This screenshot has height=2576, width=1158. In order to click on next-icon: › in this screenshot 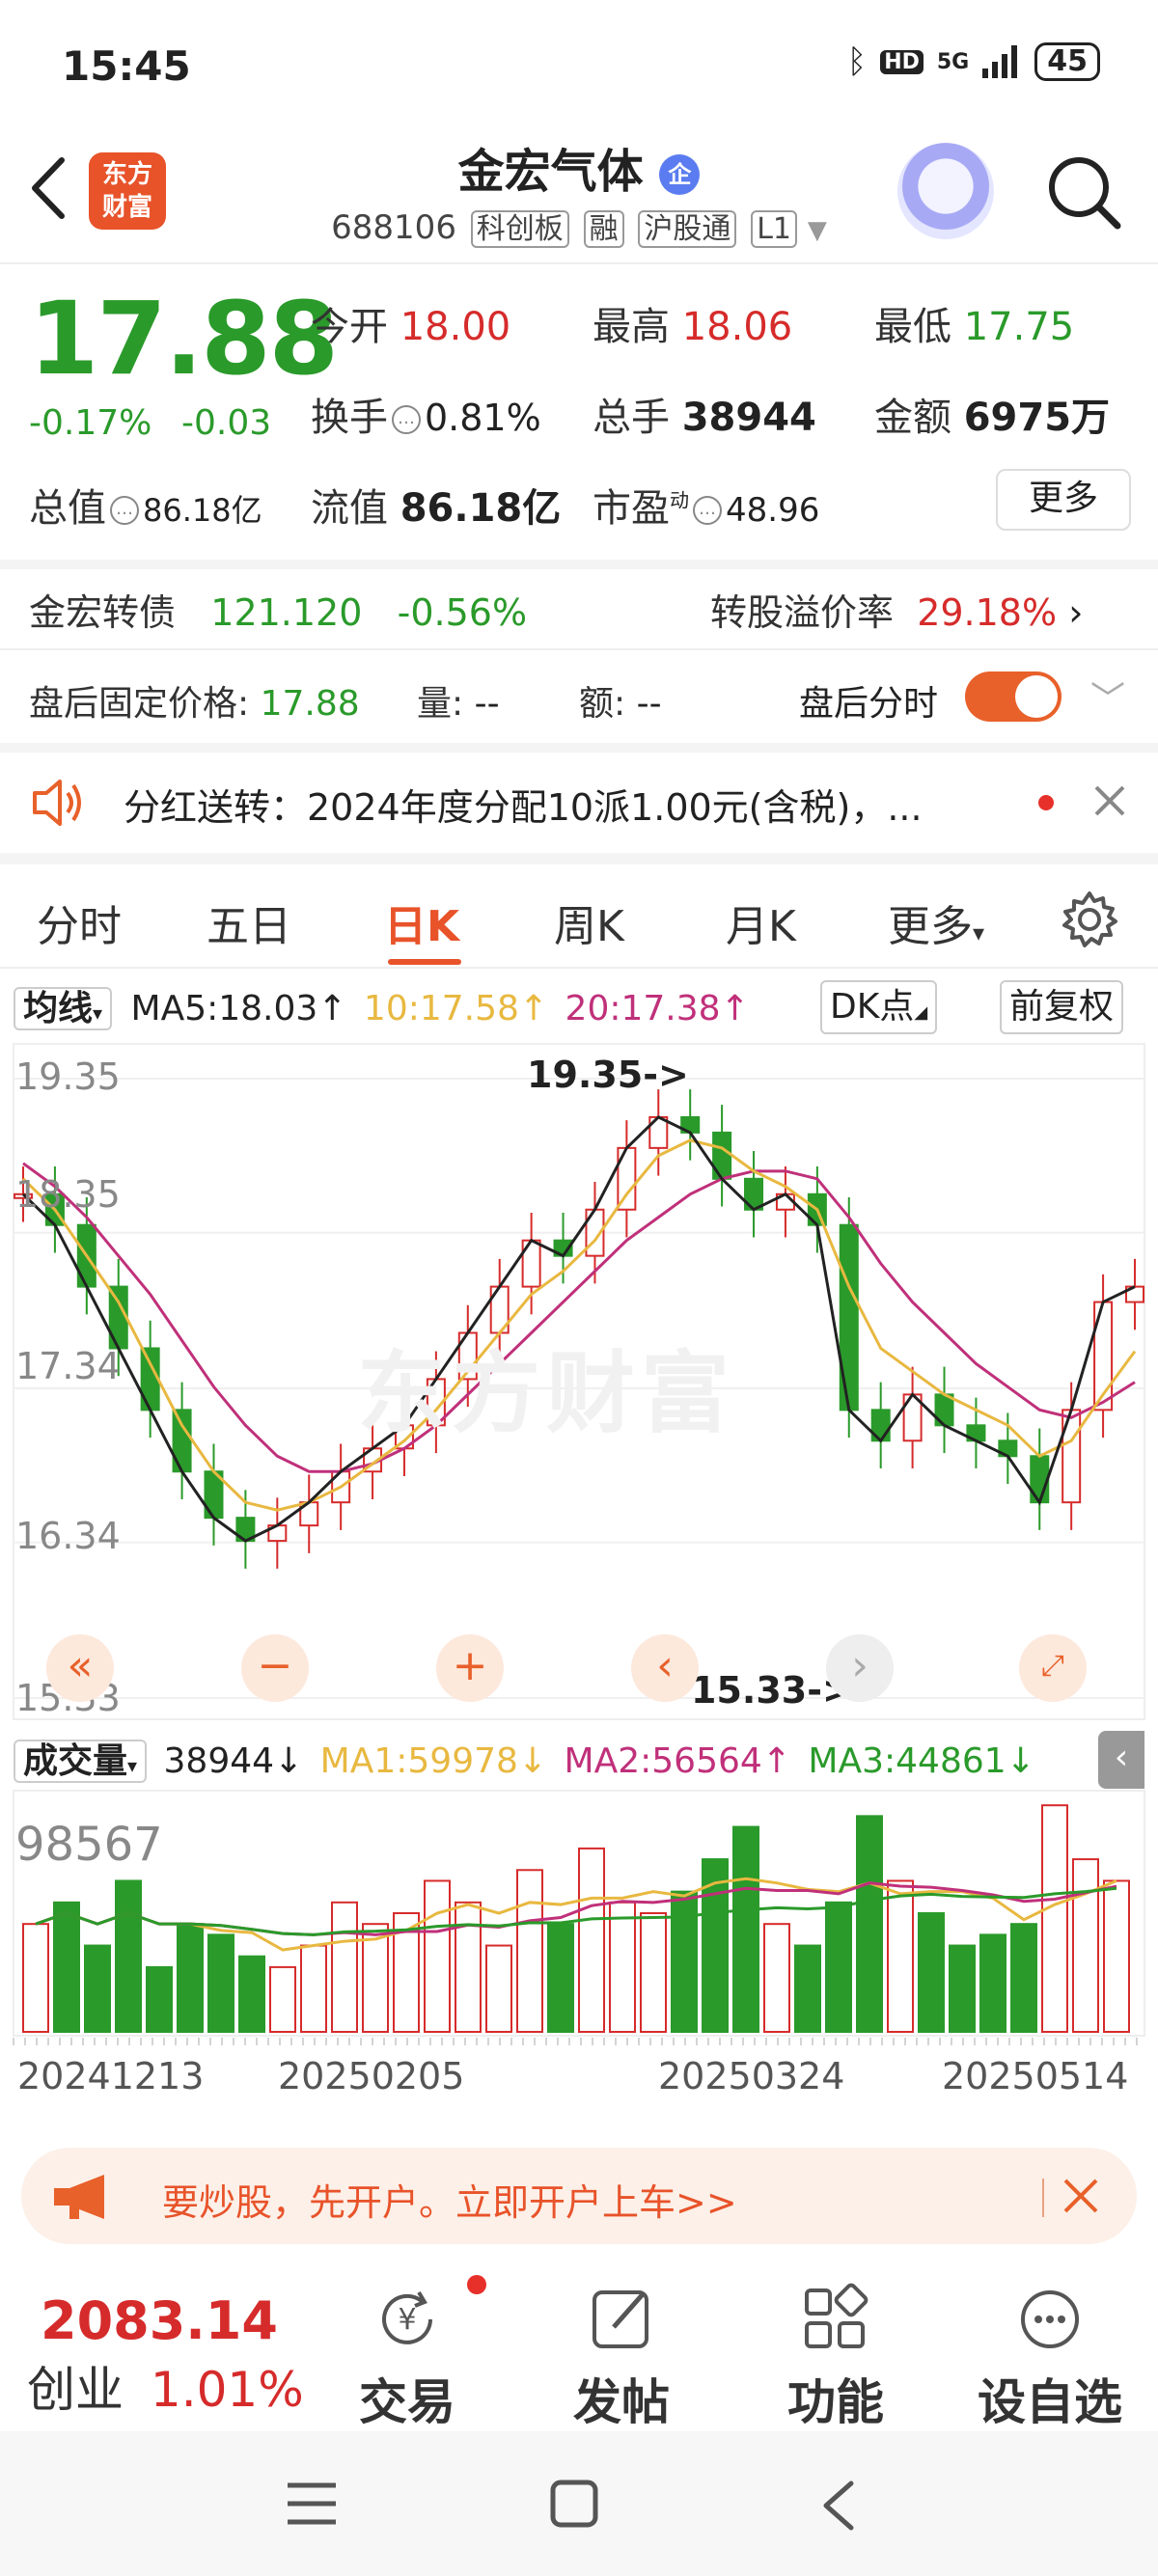, I will do `click(860, 1668)`.